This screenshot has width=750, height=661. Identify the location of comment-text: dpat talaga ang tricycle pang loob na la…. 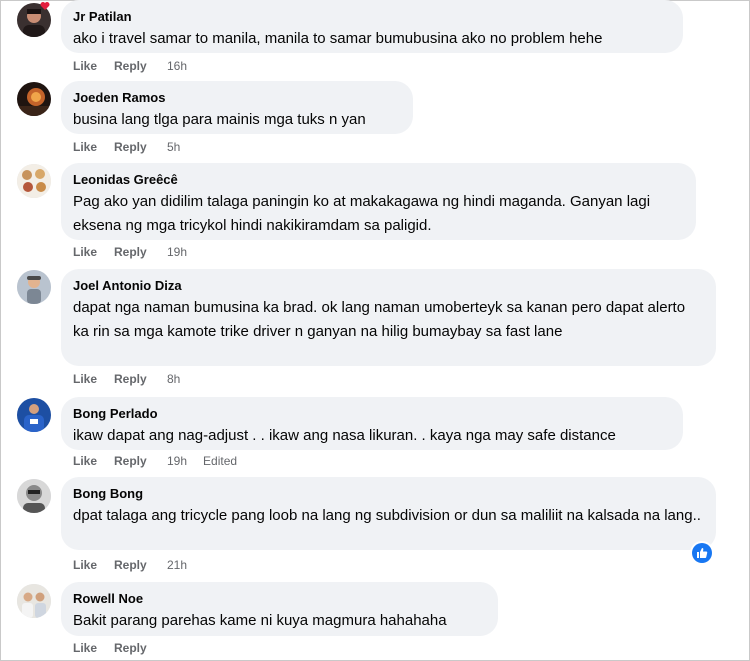
(387, 515).